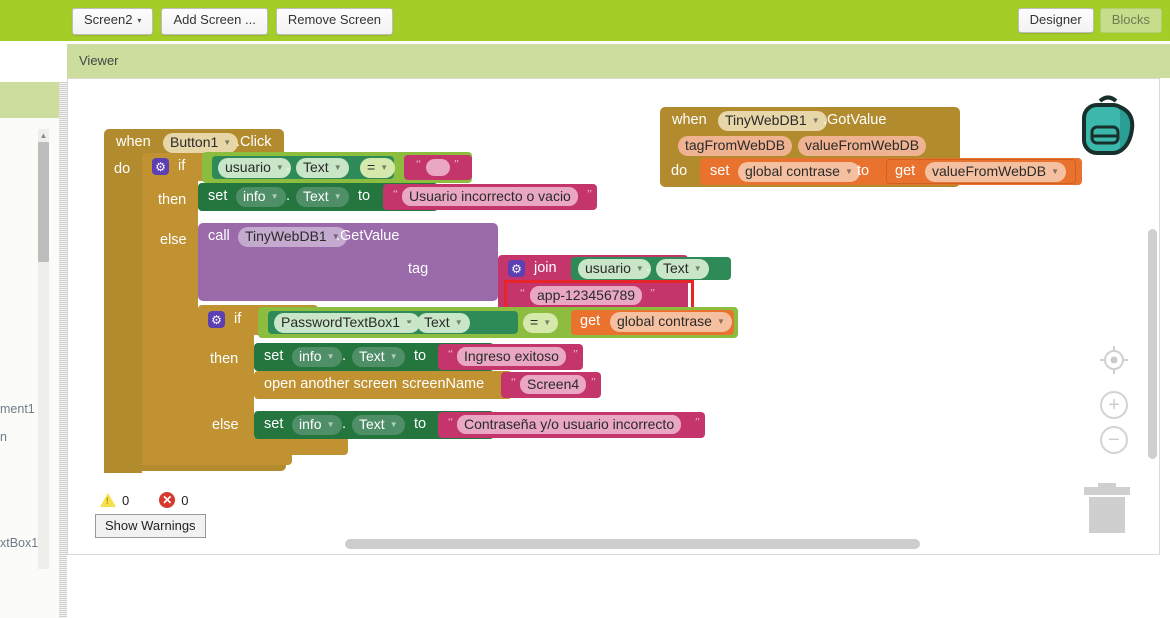 The width and height of the screenshot is (1170, 618). Describe the element at coordinates (43, 135) in the screenshot. I see `scroll-up-arrow-icon: ▲` at that location.